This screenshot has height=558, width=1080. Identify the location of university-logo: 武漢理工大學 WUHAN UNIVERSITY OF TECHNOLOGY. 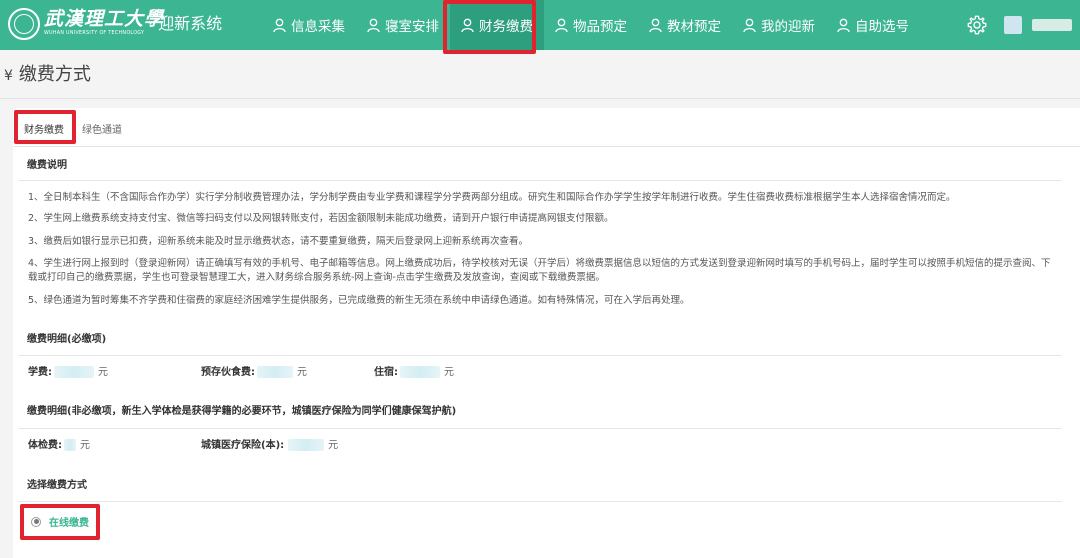
(104, 25).